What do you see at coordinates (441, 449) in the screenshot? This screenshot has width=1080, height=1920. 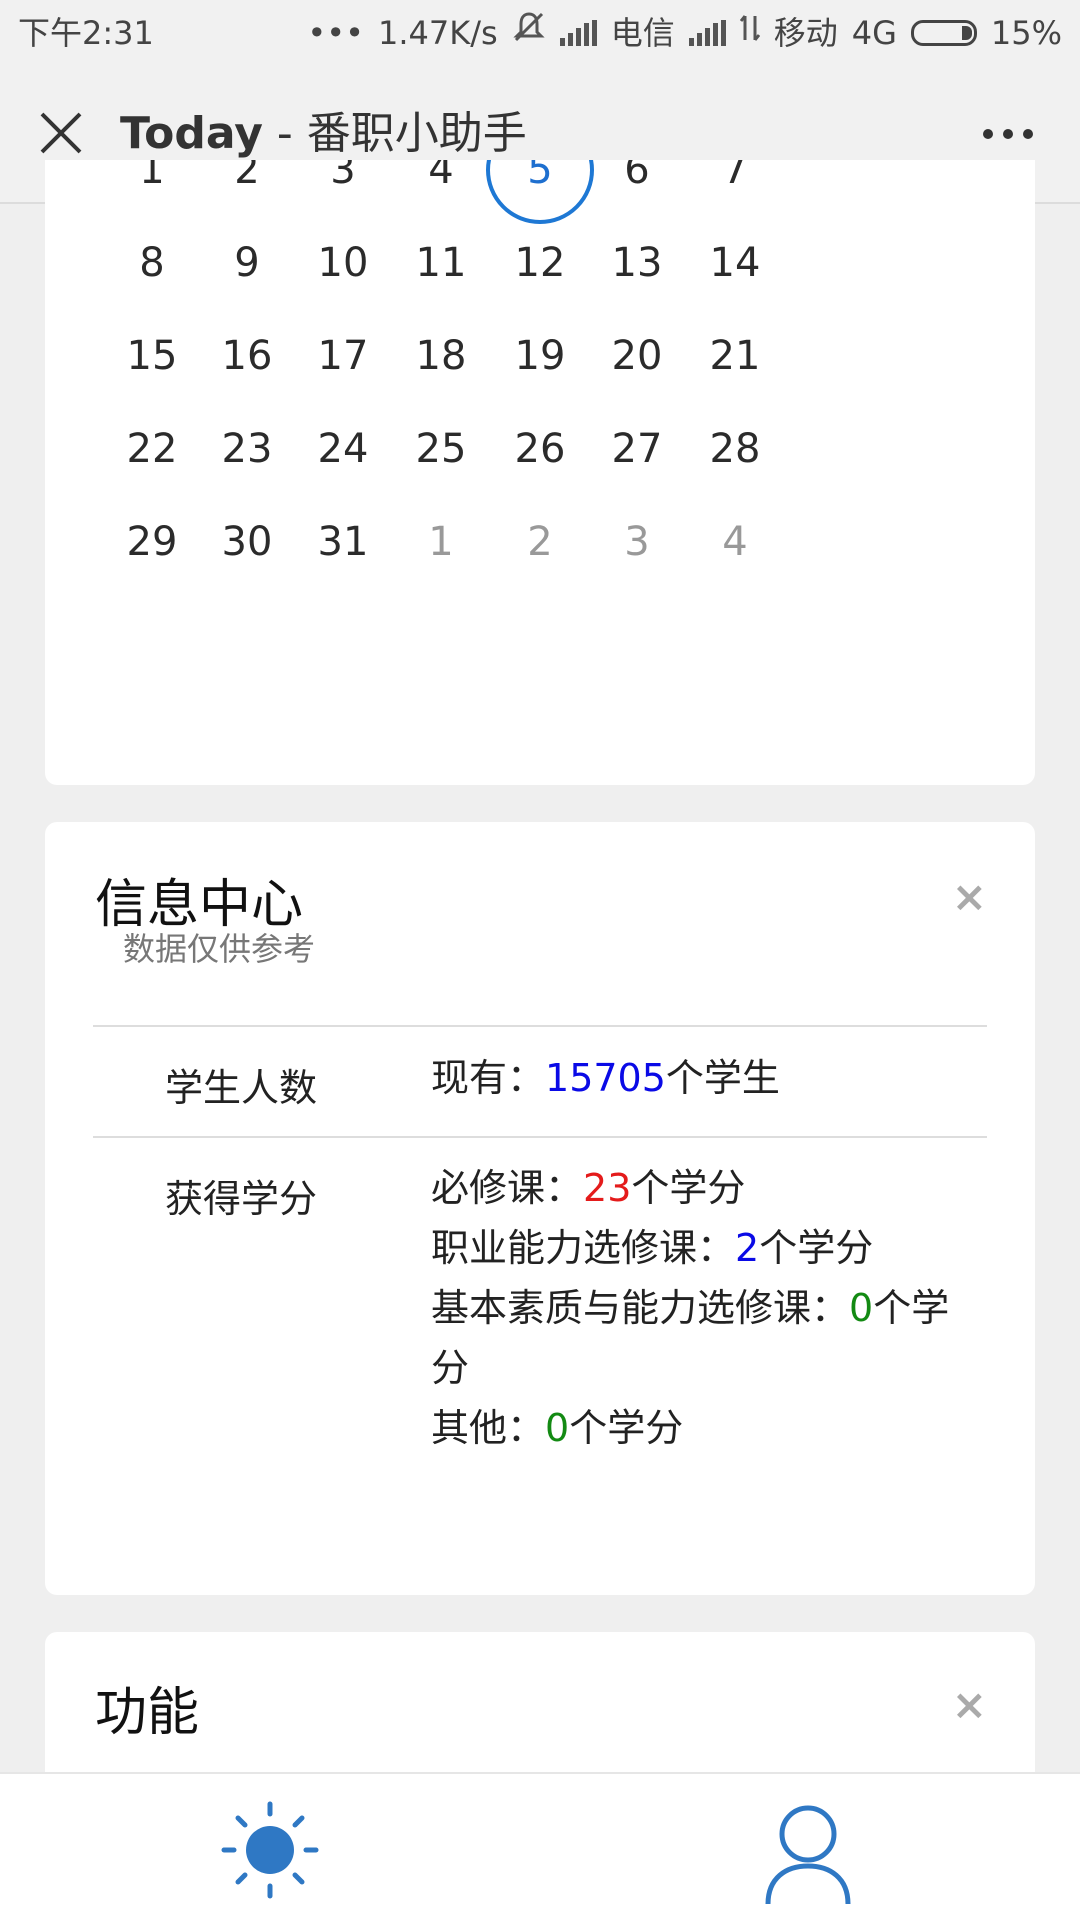 I see `calendar-day: 25` at bounding box center [441, 449].